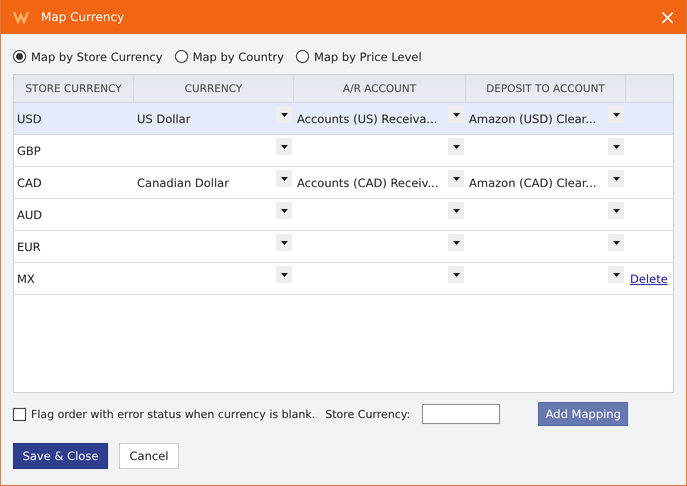  Describe the element at coordinates (29, 151) in the screenshot. I see `table-cell: GBP` at that location.